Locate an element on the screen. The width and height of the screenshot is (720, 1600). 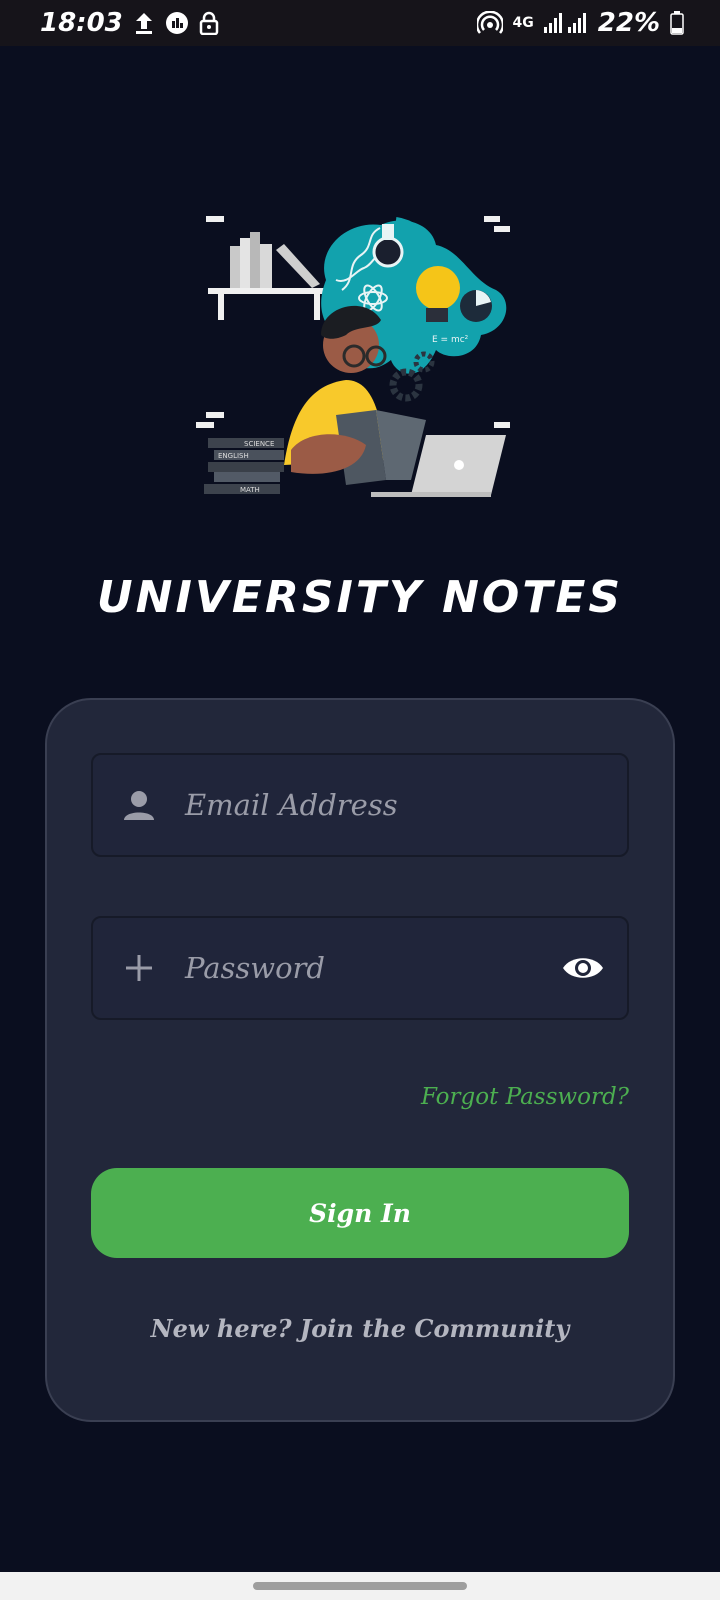
password-field: Password is located at coordinates (360, 968).